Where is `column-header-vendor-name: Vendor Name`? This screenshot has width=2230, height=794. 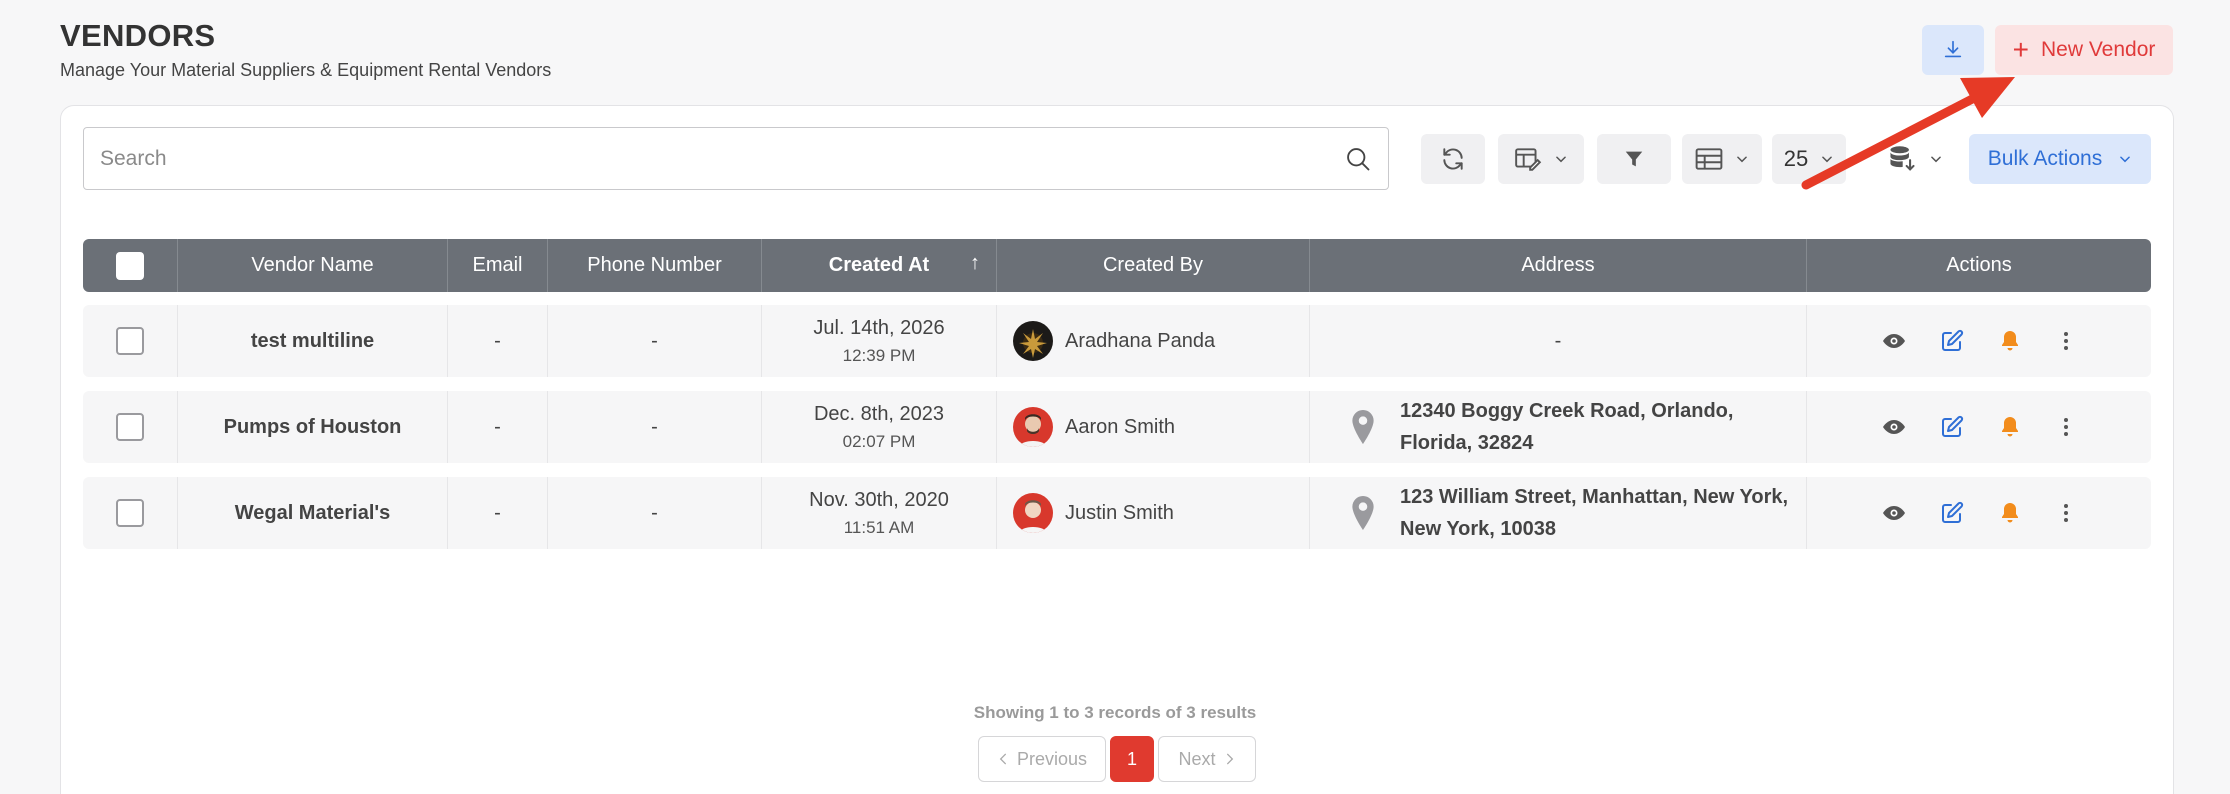
column-header-vendor-name: Vendor Name is located at coordinates (313, 265).